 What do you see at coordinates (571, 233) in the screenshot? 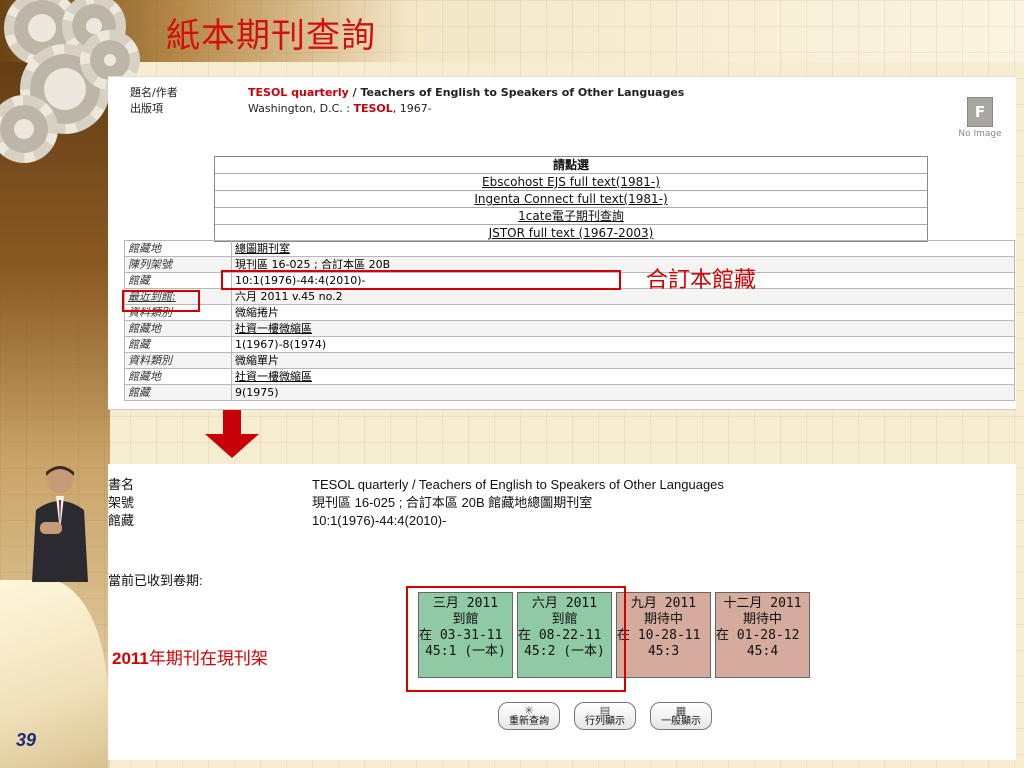
I see `link-jstor: JSTOR full text (1967-2003)` at bounding box center [571, 233].